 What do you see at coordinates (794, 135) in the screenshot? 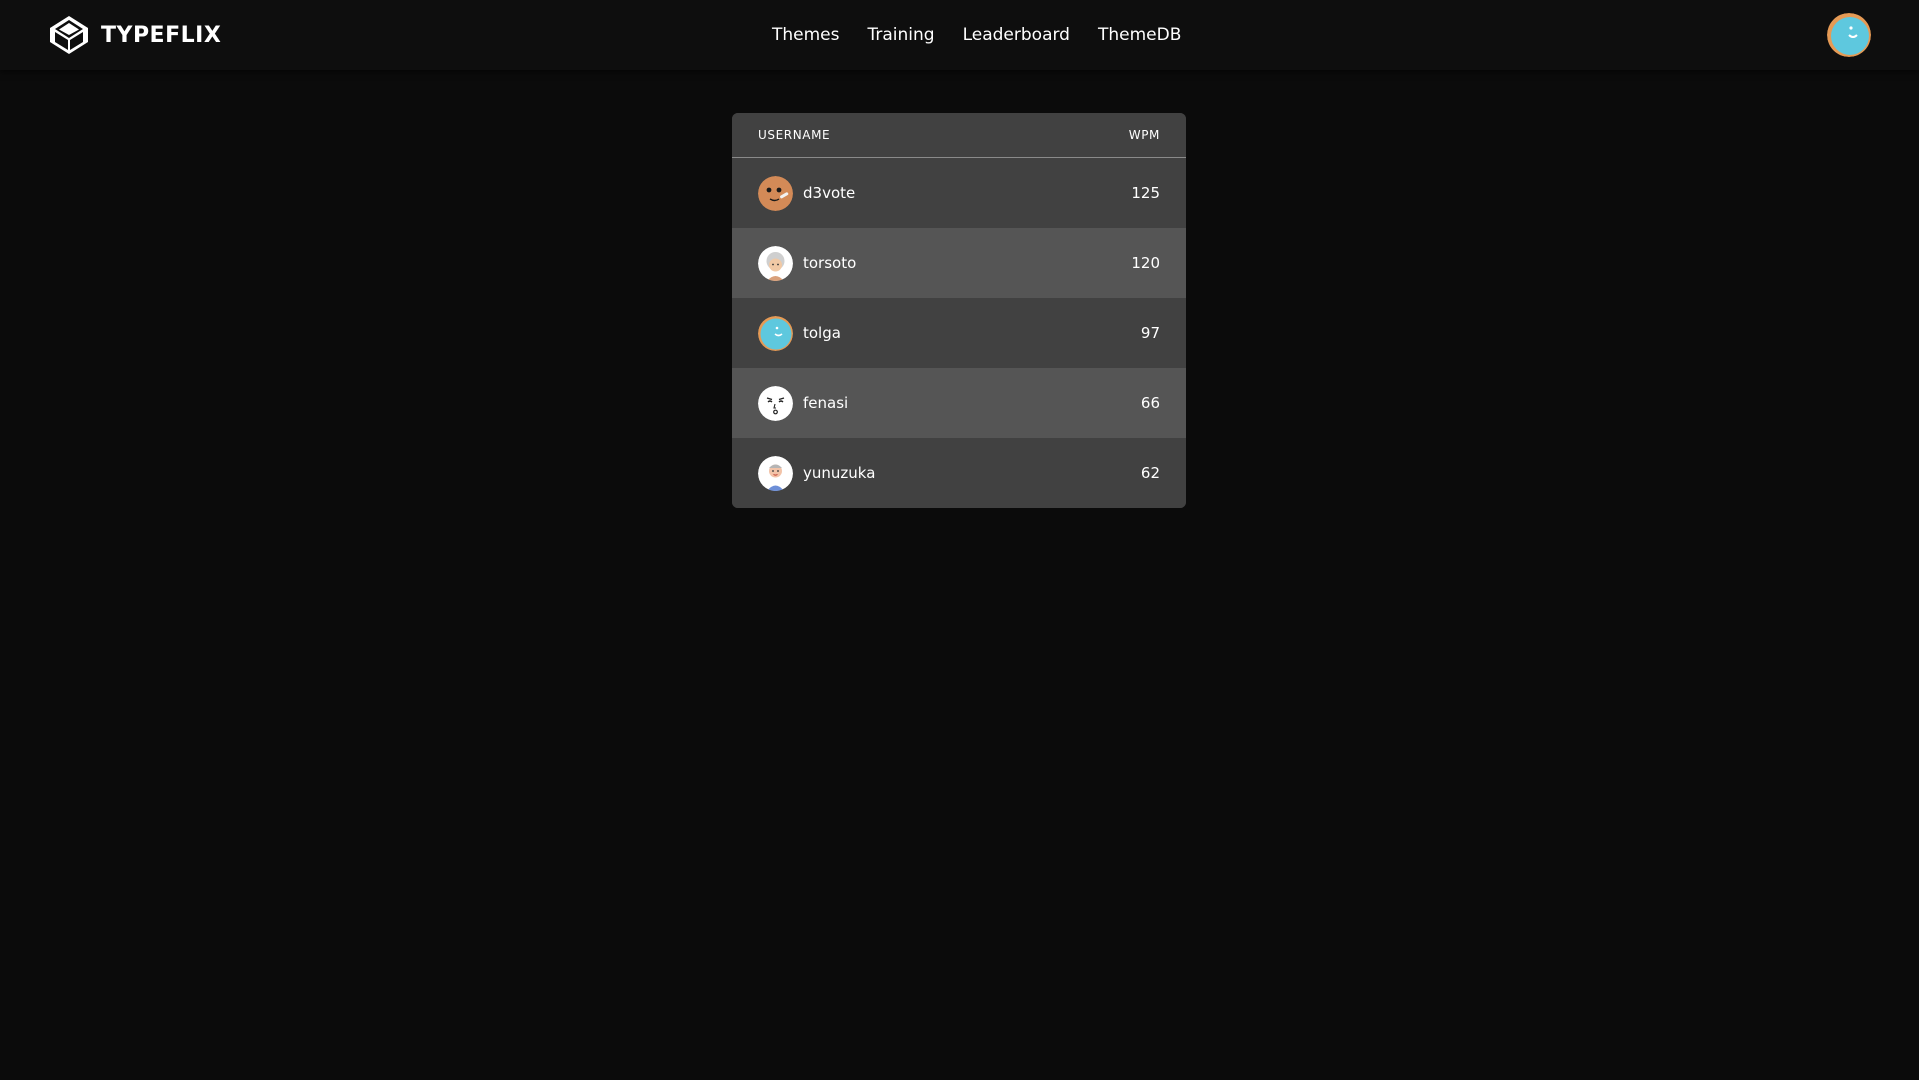
I see `column-username: USERNAME` at bounding box center [794, 135].